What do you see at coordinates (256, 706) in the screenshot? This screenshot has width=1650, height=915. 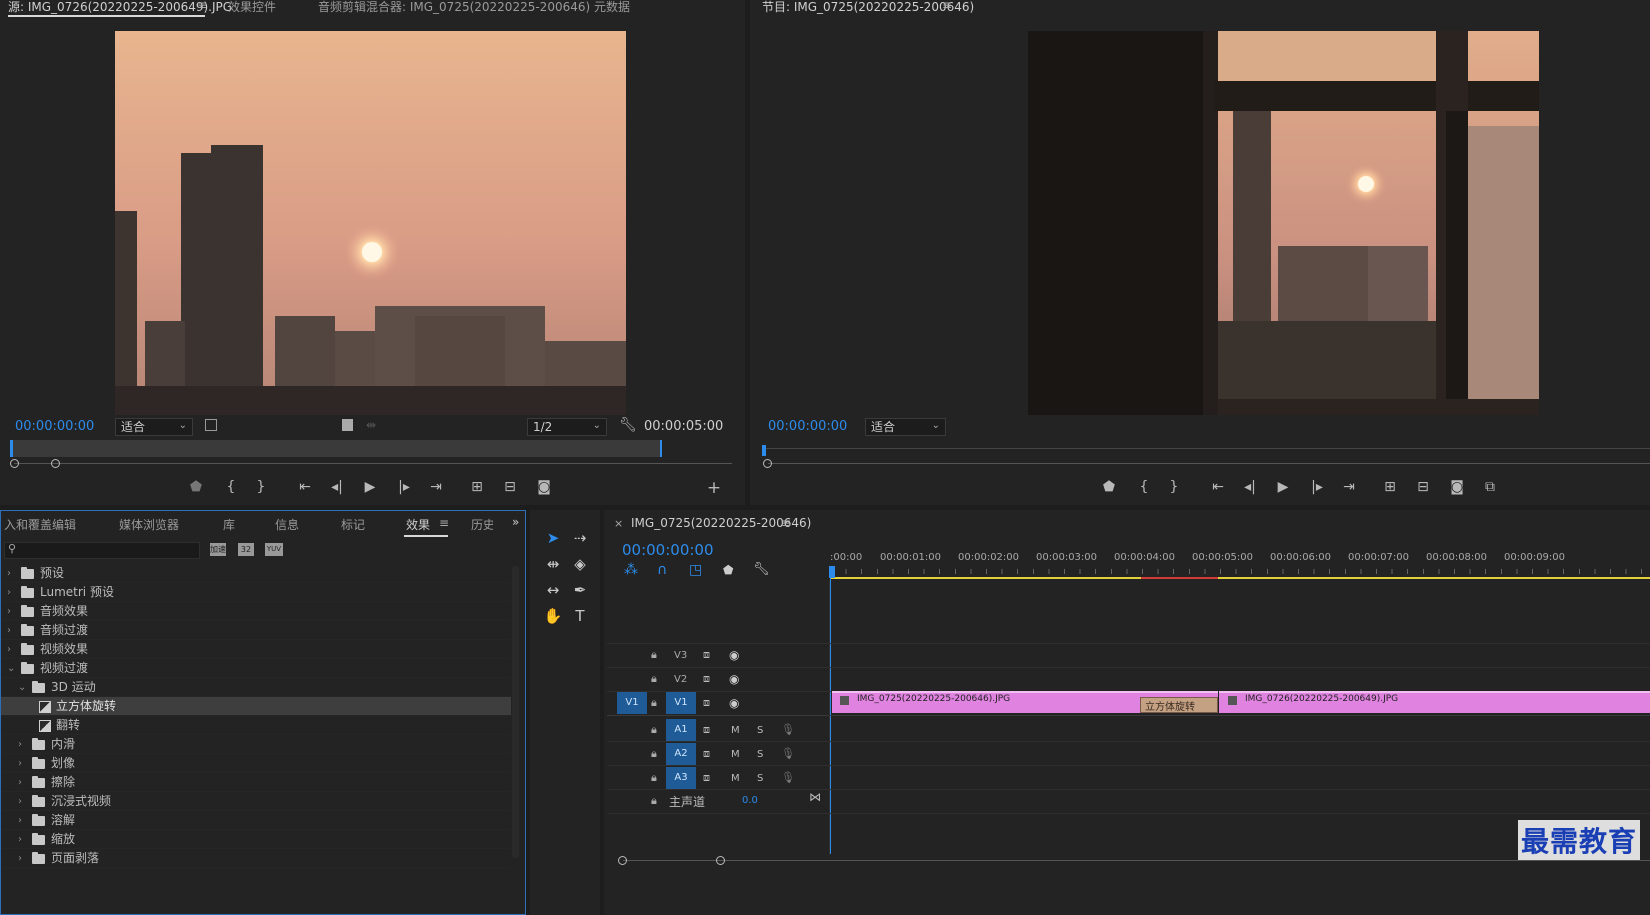 I see `effect-item: 立方体旋转` at bounding box center [256, 706].